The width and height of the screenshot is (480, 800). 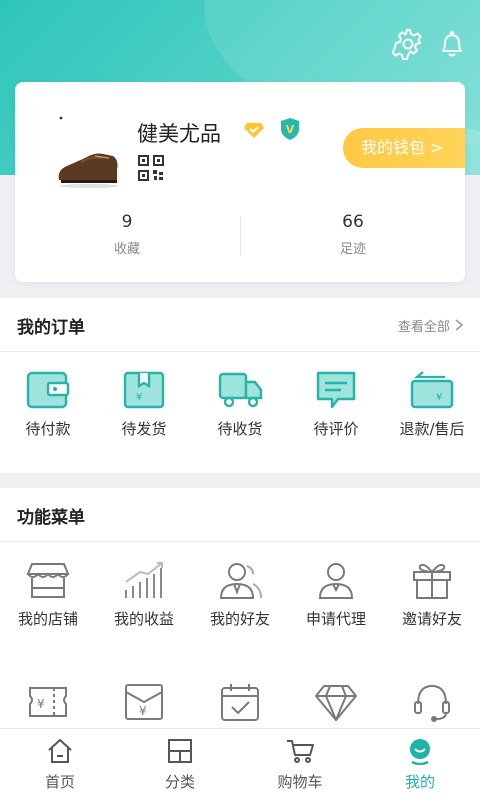 What do you see at coordinates (353, 222) in the screenshot?
I see `stat-value: 66` at bounding box center [353, 222].